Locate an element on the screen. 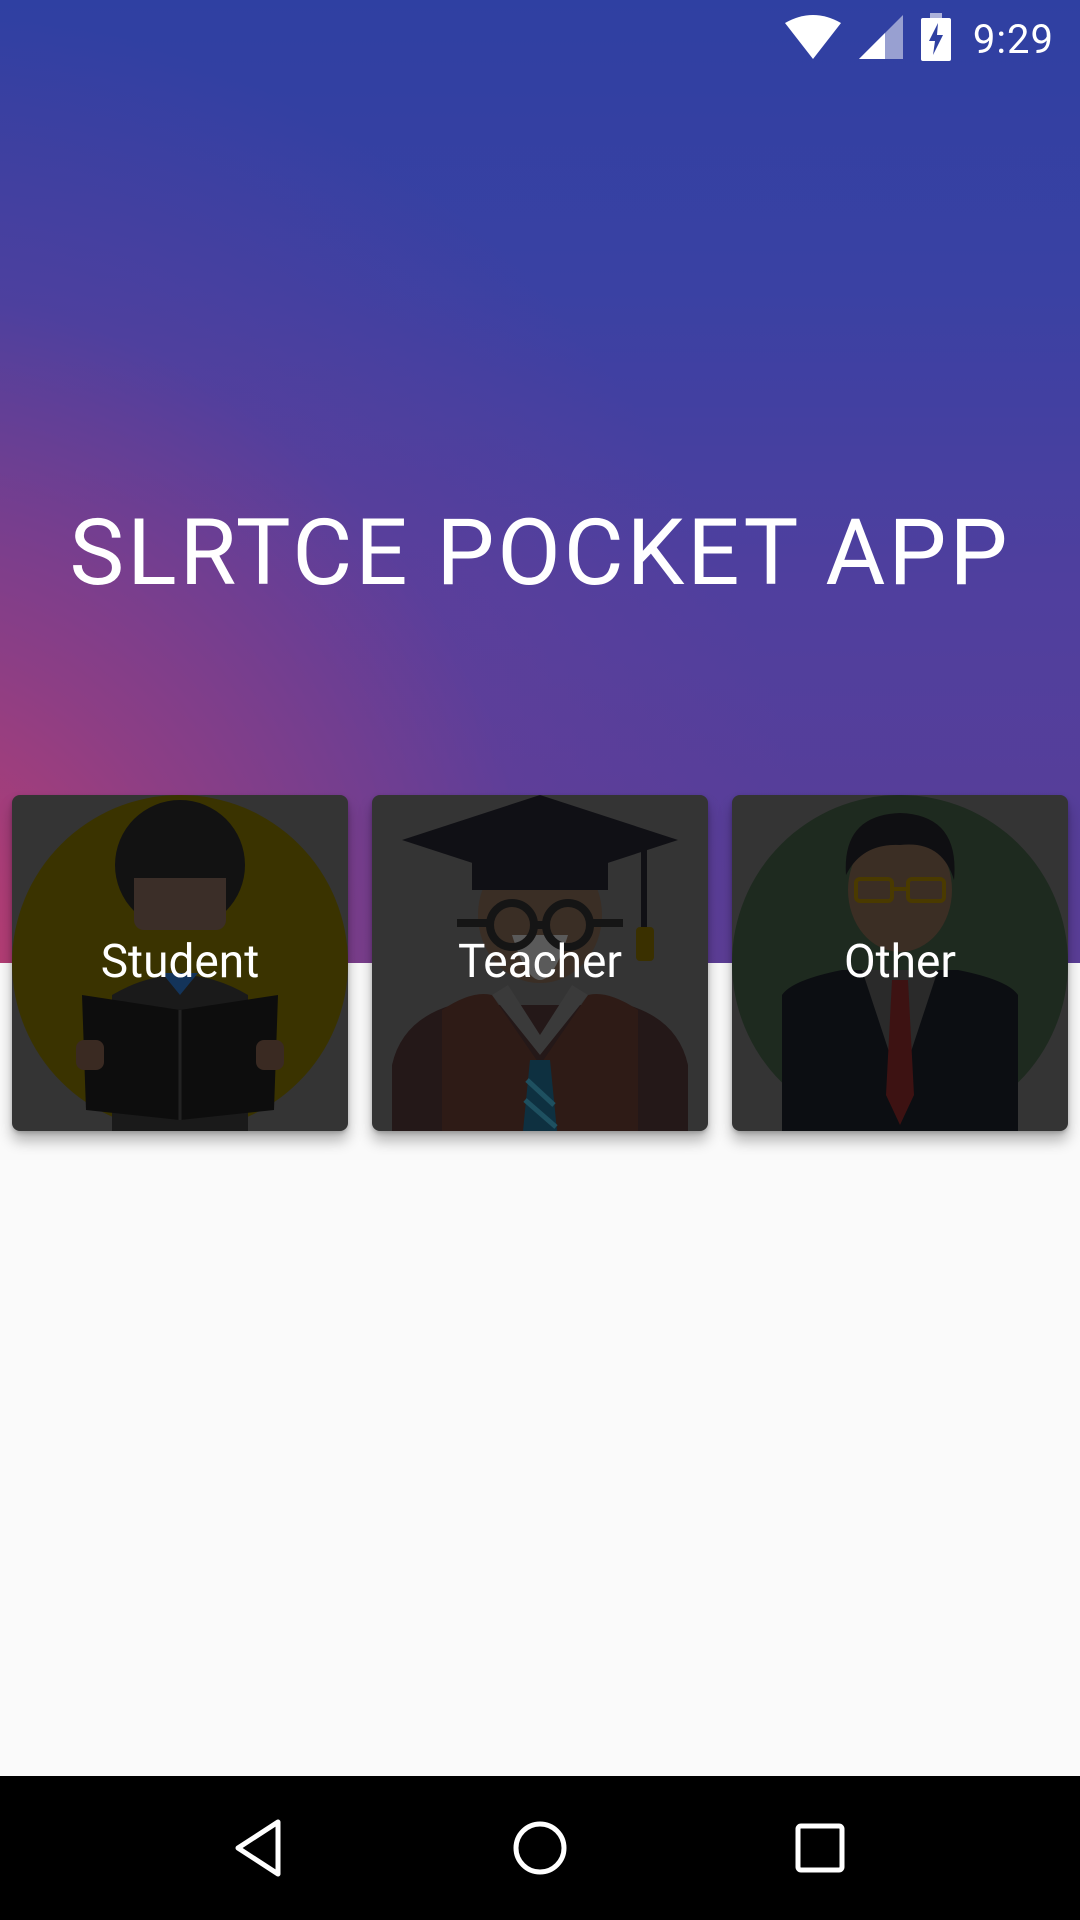  home-button is located at coordinates (540, 1848).